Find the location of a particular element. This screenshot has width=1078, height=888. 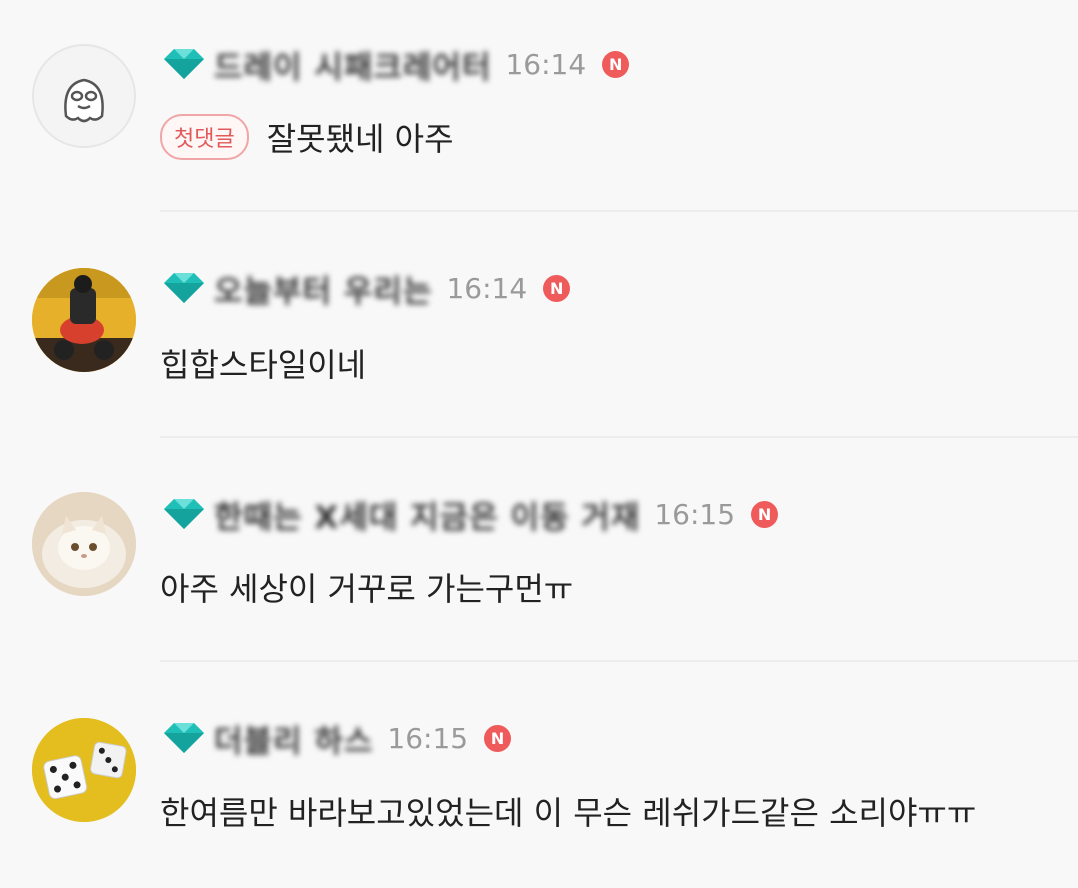

comment-body: 아주 세상이 거꾸로 가는구먼ㅠ is located at coordinates (366, 587).